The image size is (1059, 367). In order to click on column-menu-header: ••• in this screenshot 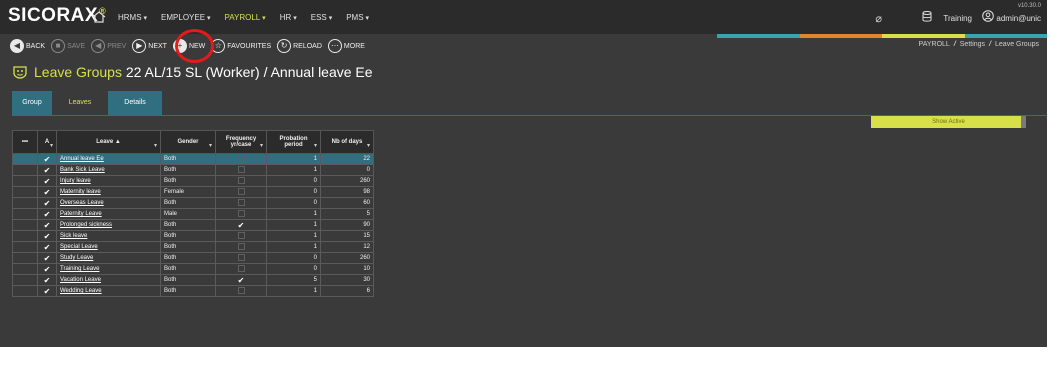, I will do `click(25, 142)`.